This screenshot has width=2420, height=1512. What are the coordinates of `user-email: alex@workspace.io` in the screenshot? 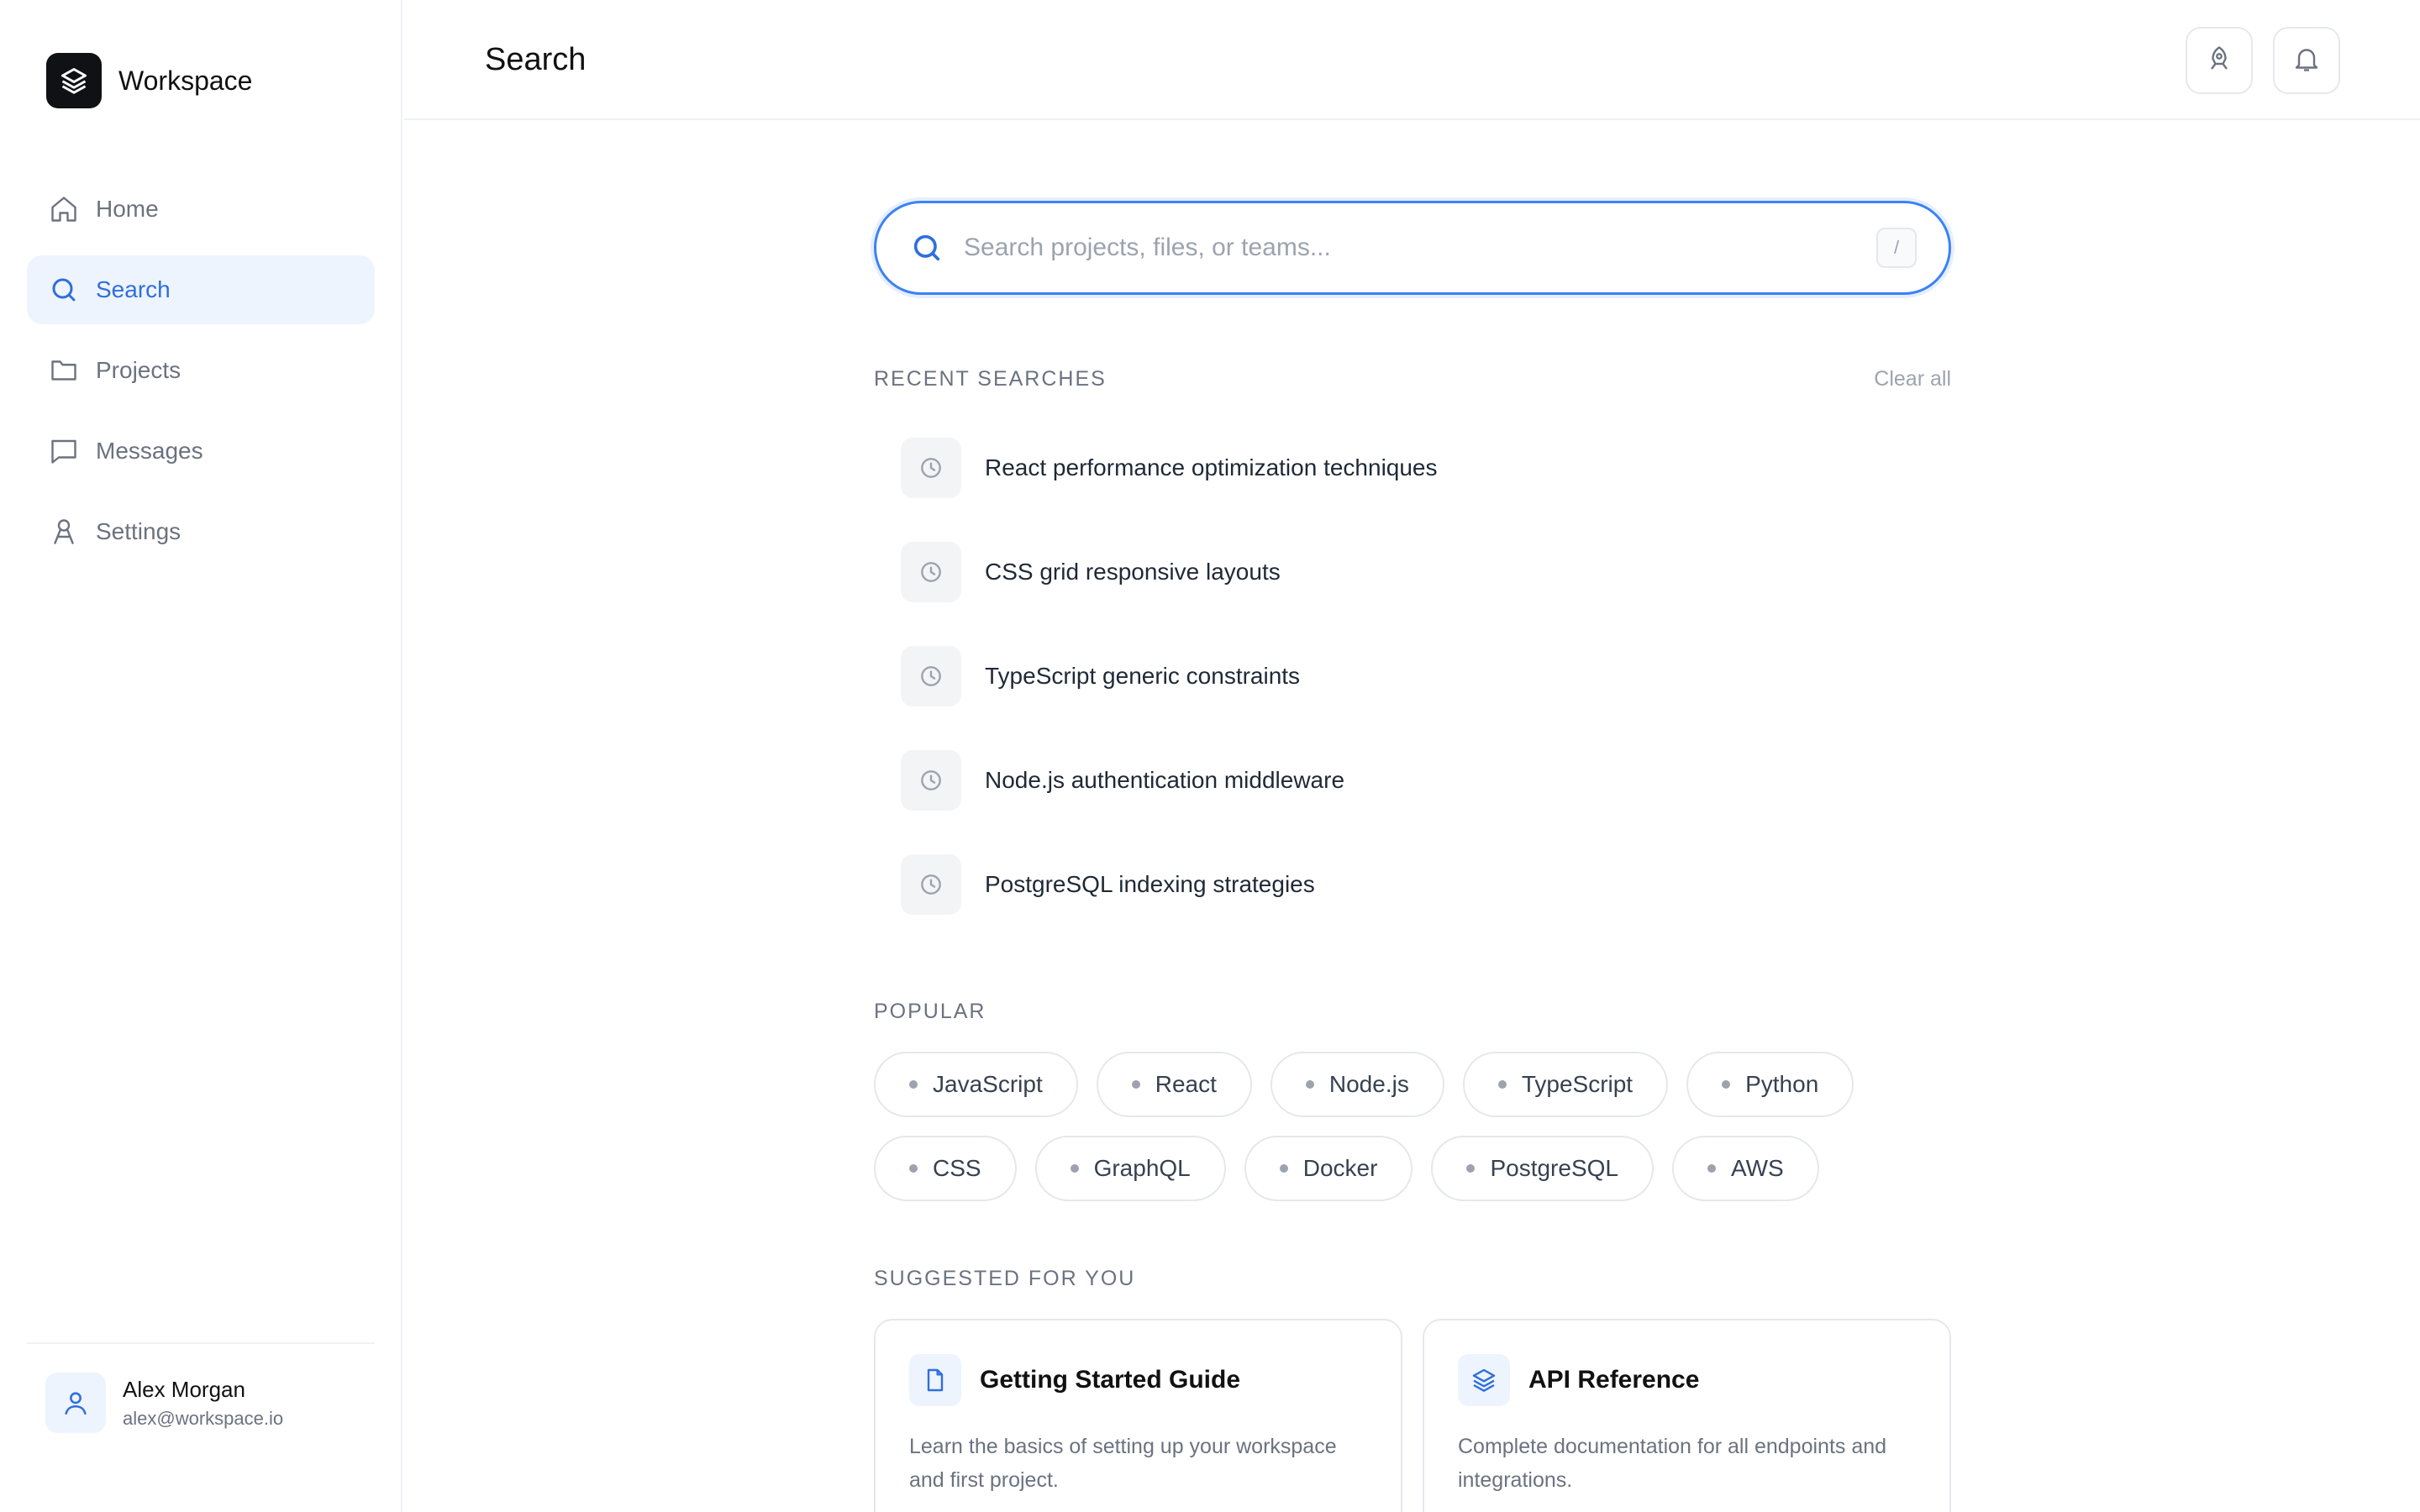 It's located at (203, 1418).